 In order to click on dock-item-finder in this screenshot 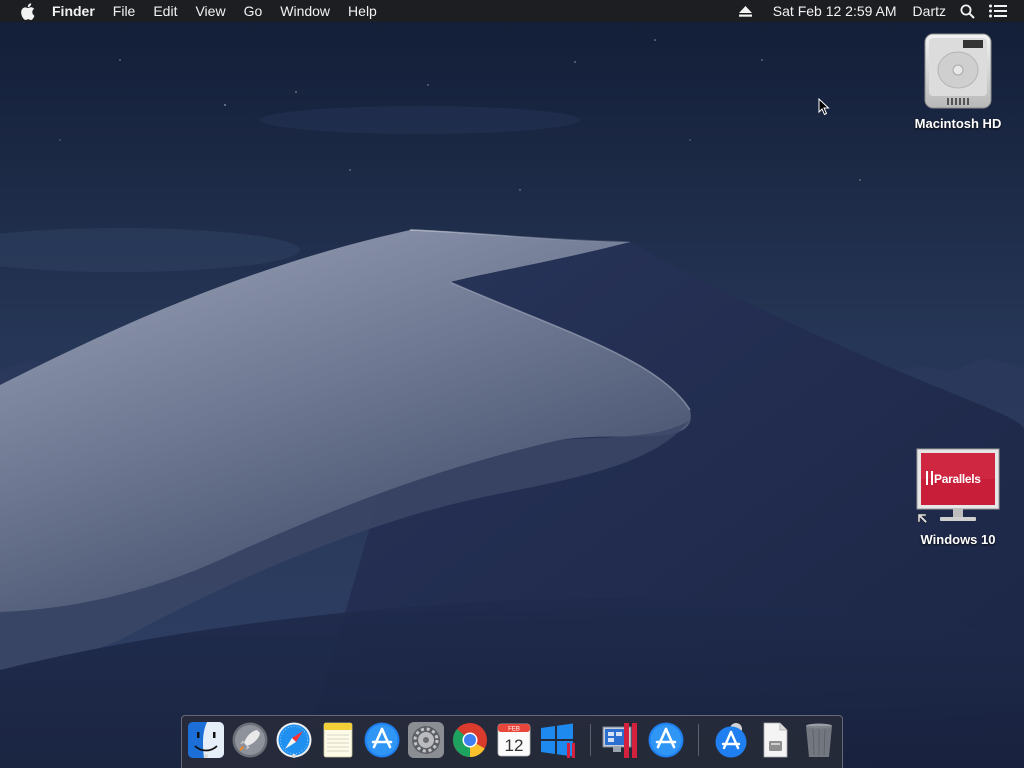, I will do `click(206, 740)`.